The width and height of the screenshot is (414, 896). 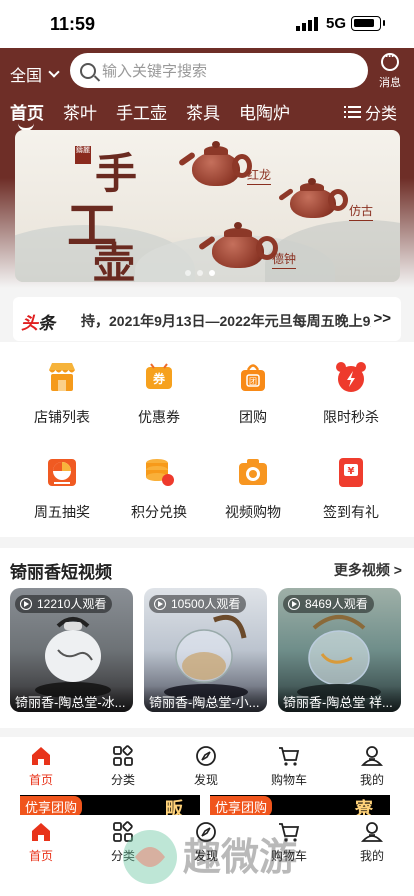 What do you see at coordinates (83, 155) in the screenshot?
I see `seal-stamp: 鑄麗` at bounding box center [83, 155].